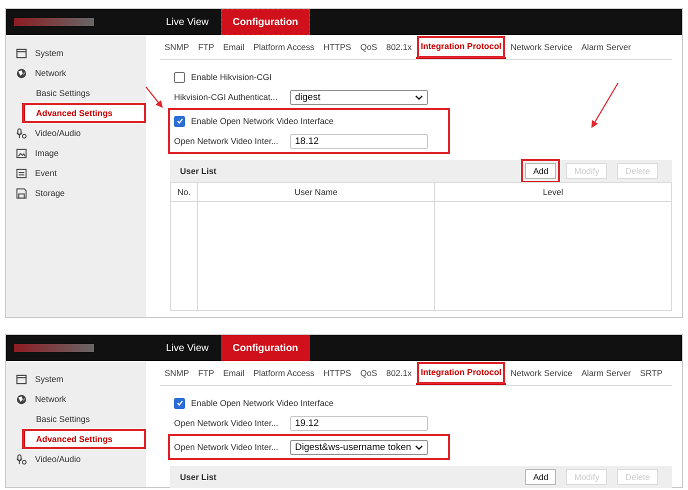 The image size is (688, 490). Describe the element at coordinates (359, 97) in the screenshot. I see `dropdown: digest` at that location.